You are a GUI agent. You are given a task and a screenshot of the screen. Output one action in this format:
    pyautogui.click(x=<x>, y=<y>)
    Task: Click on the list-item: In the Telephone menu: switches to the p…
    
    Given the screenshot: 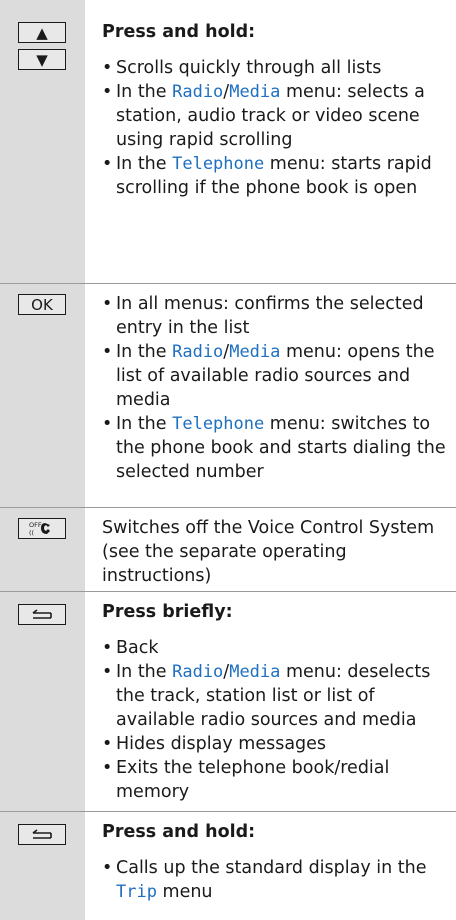 What is the action you would take?
    pyautogui.click(x=275, y=448)
    